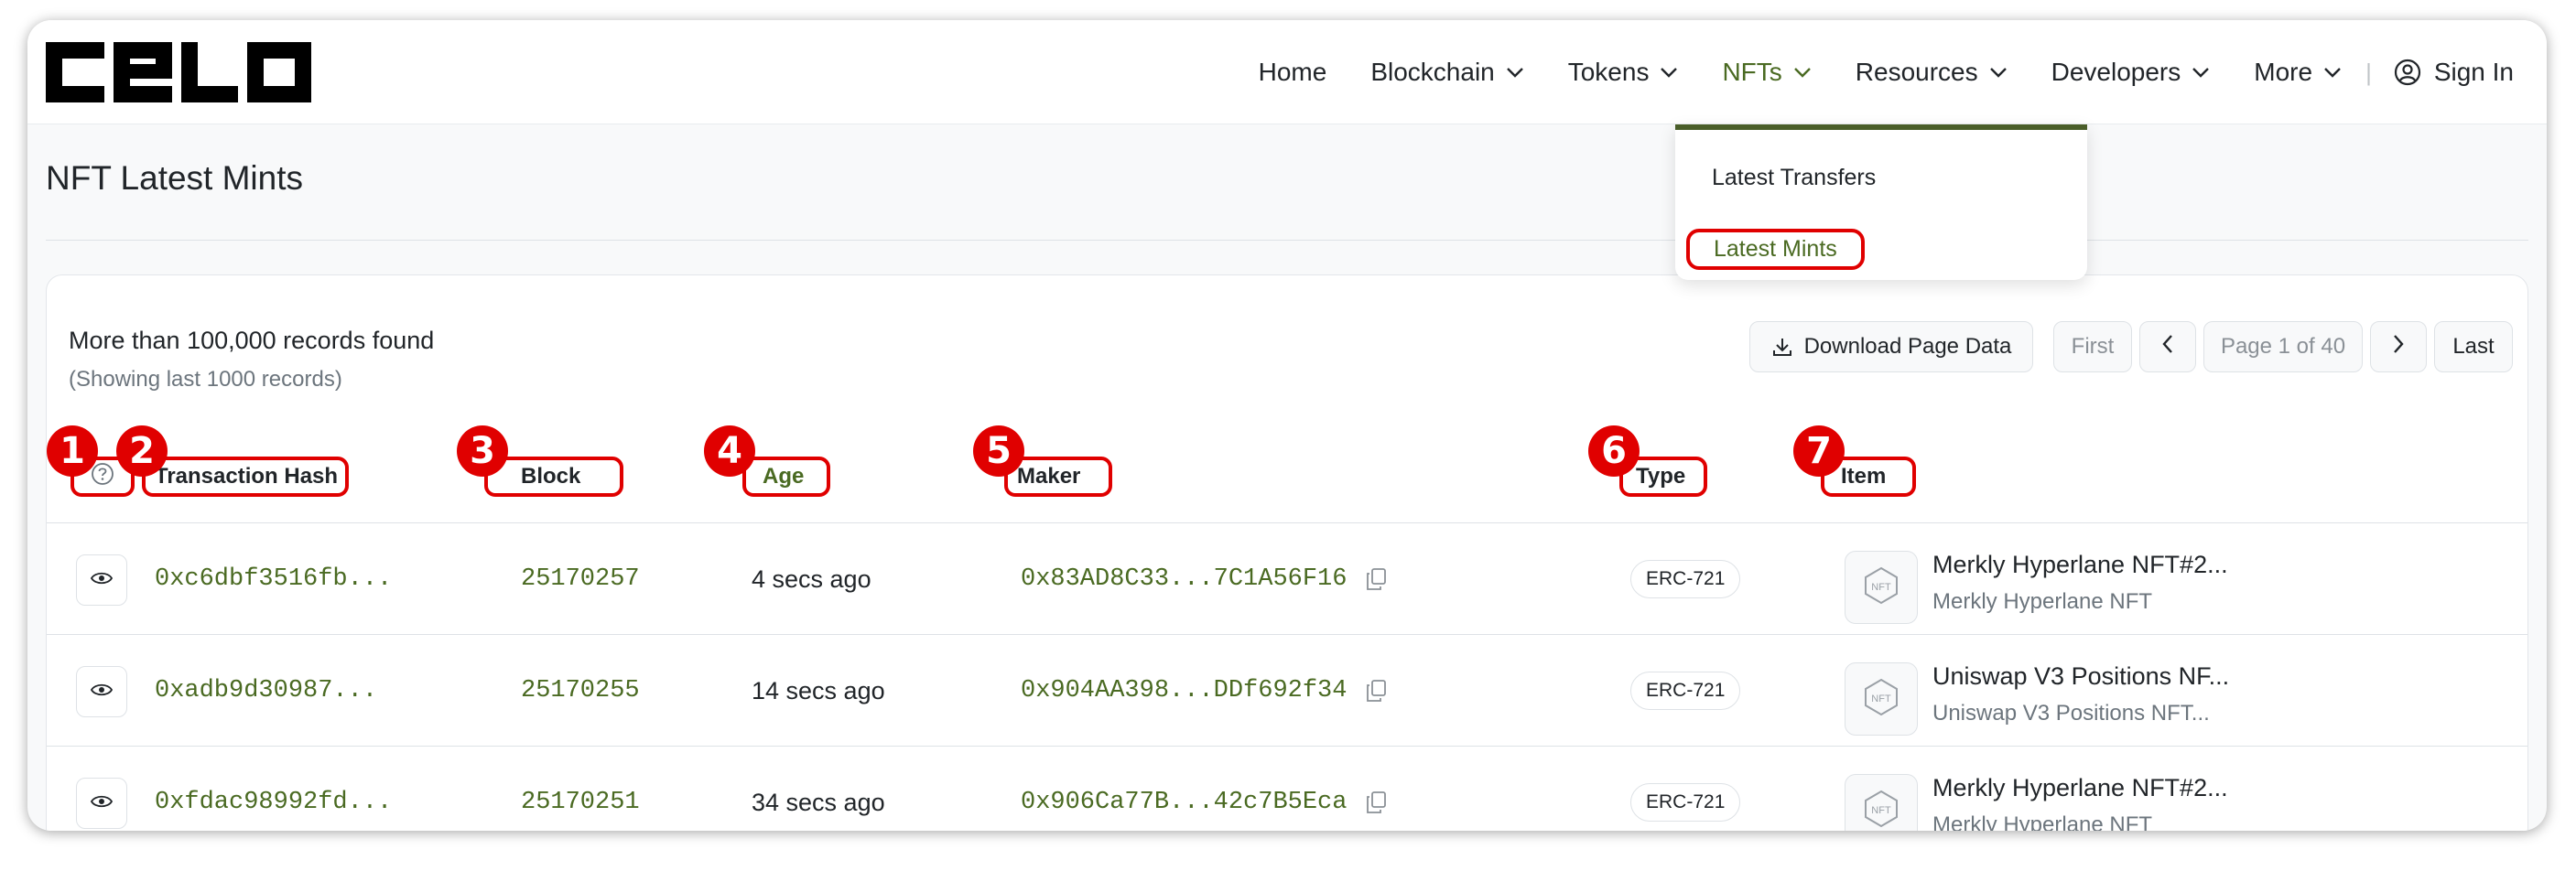  I want to click on annotation-badge-2: 2, so click(142, 451).